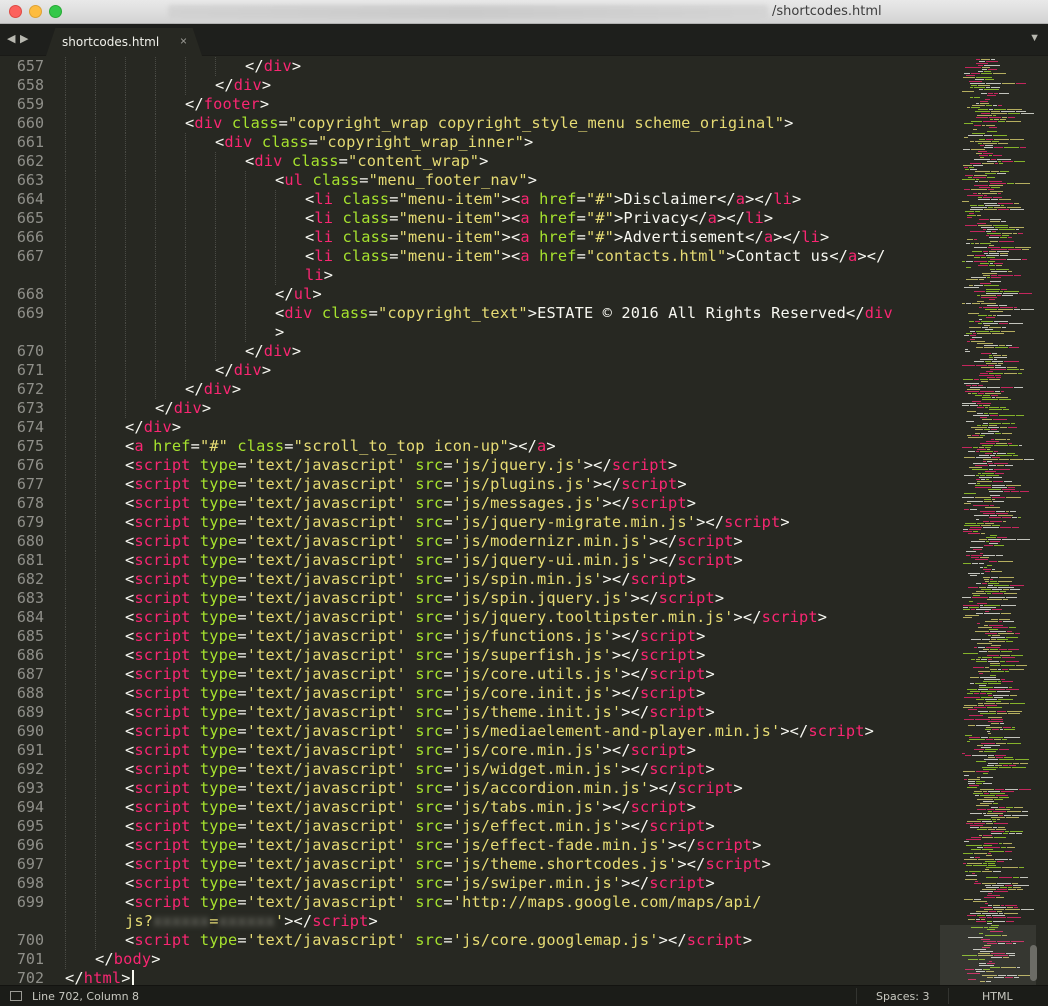 The image size is (1048, 1006). What do you see at coordinates (98, 977) in the screenshot?
I see `code-line: </html>` at bounding box center [98, 977].